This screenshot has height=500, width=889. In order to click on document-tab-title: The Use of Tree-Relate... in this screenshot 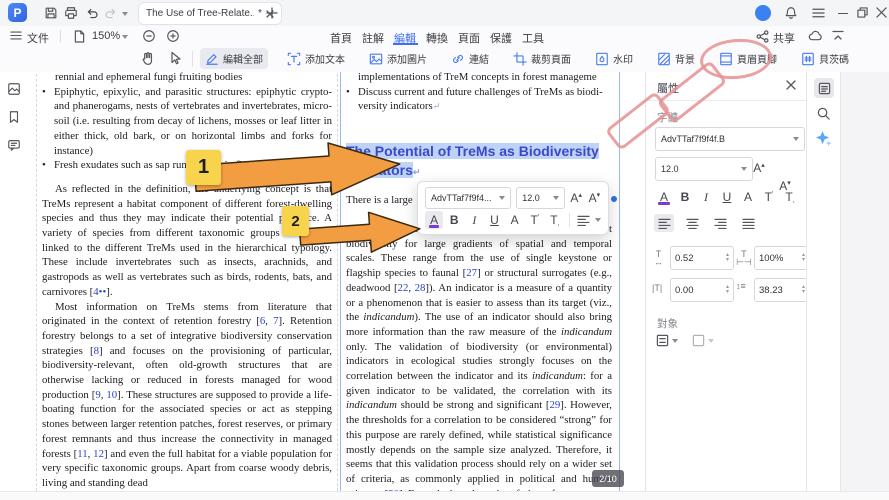, I will do `click(200, 13)`.